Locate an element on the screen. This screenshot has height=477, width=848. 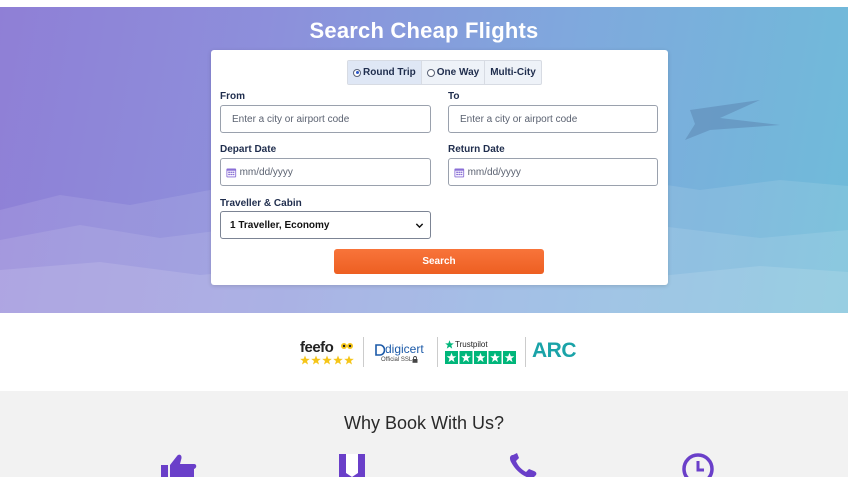
top-strip is located at coordinates (424, 3).